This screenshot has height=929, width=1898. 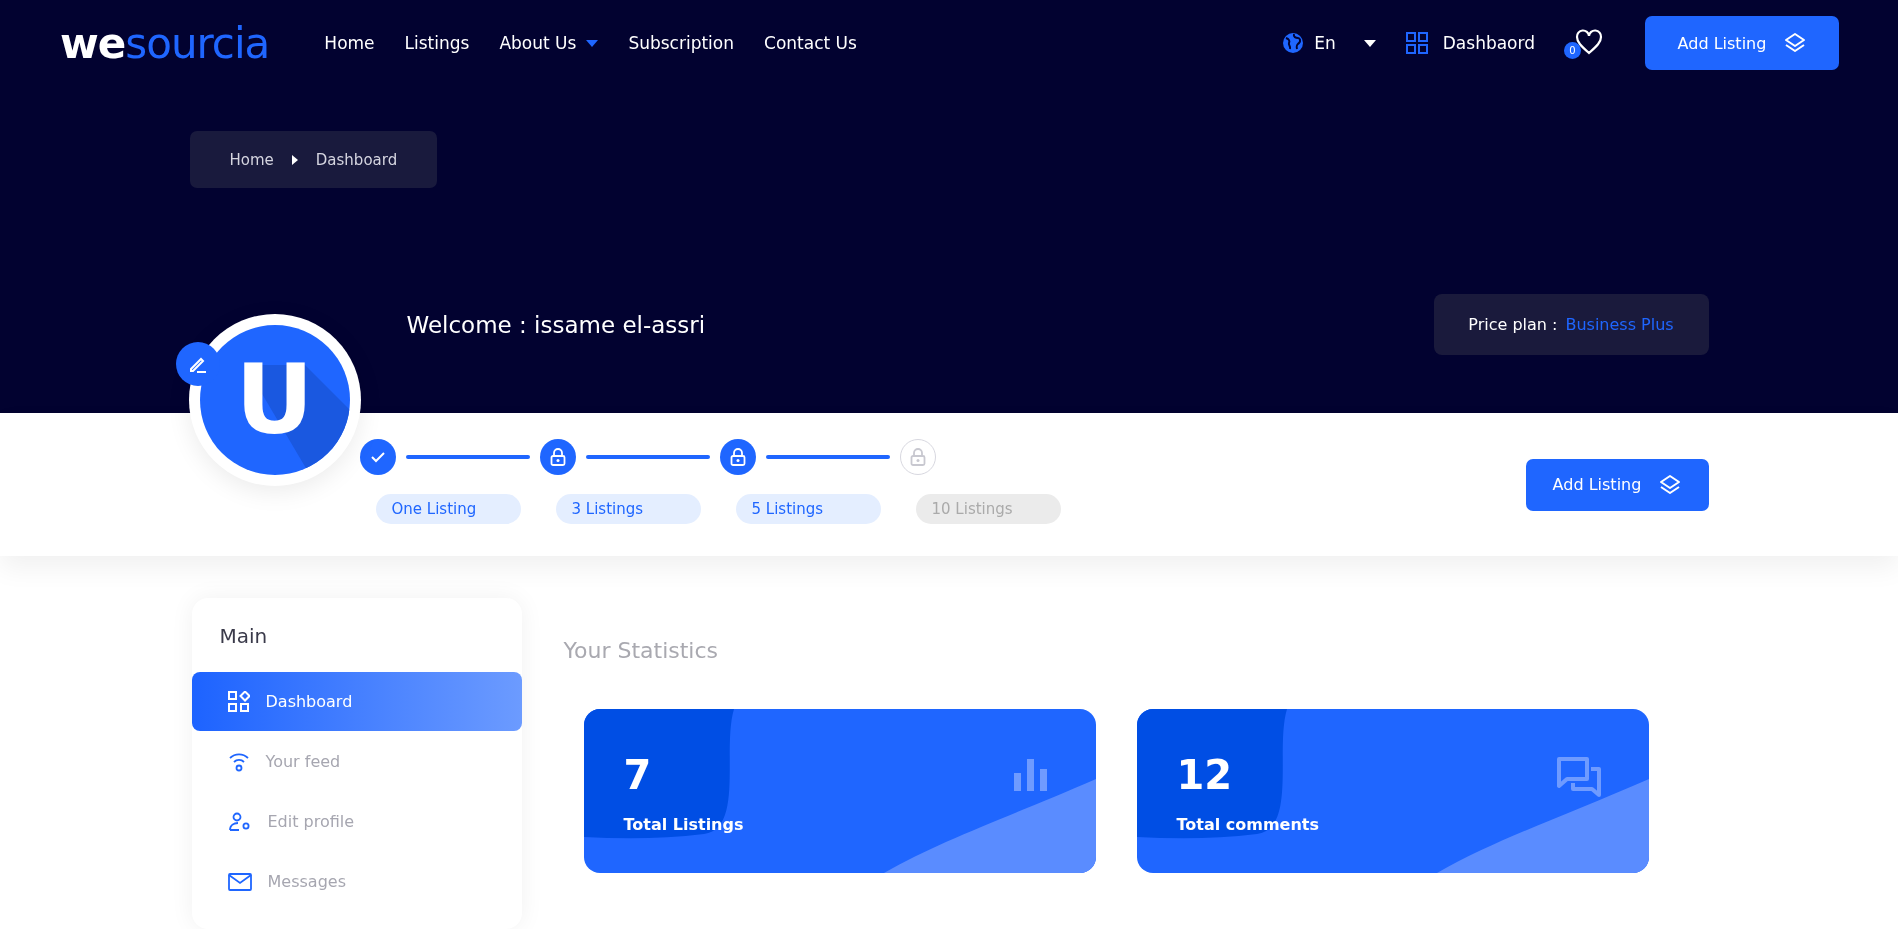 I want to click on language-selector: En, so click(x=1325, y=43).